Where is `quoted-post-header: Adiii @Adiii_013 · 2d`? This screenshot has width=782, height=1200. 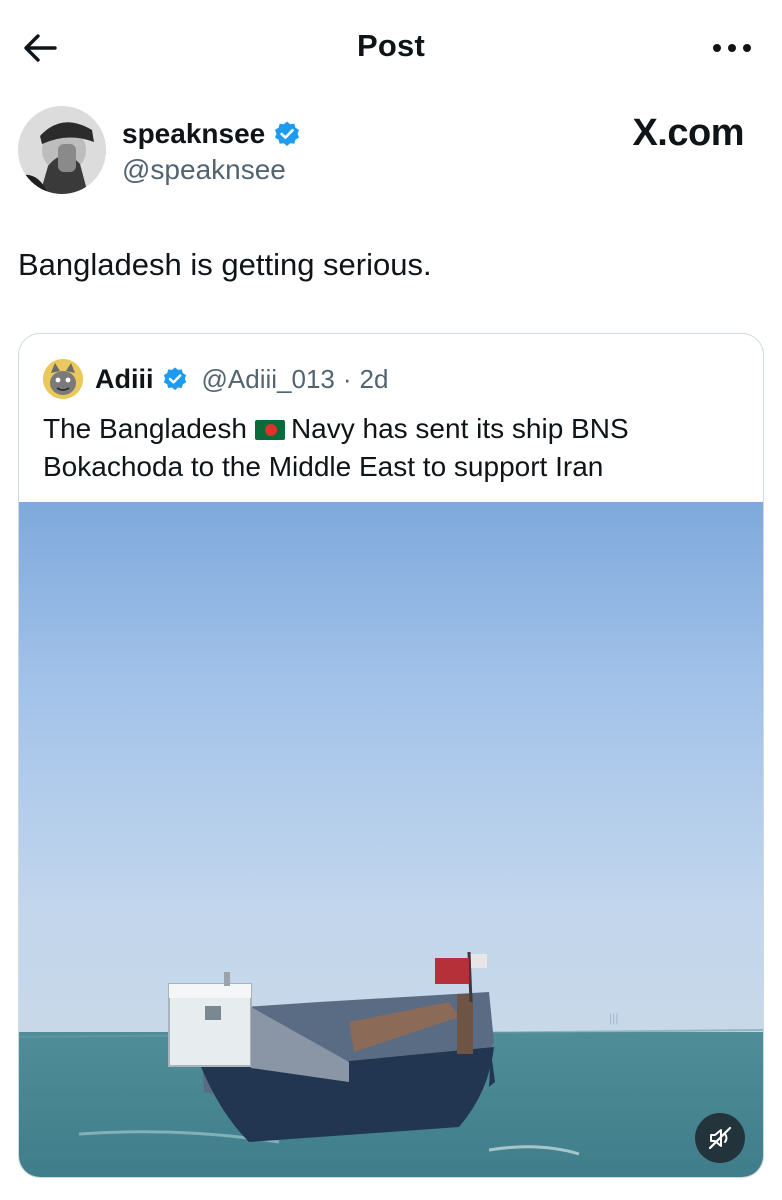 quoted-post-header: Adiii @Adiii_013 · 2d is located at coordinates (215, 379).